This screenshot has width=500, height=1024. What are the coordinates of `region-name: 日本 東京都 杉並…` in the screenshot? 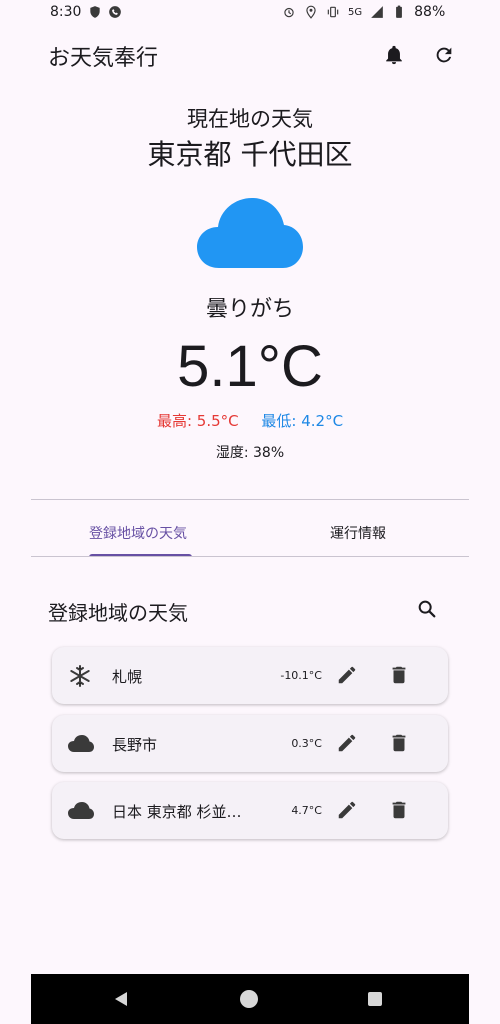 It's located at (177, 812).